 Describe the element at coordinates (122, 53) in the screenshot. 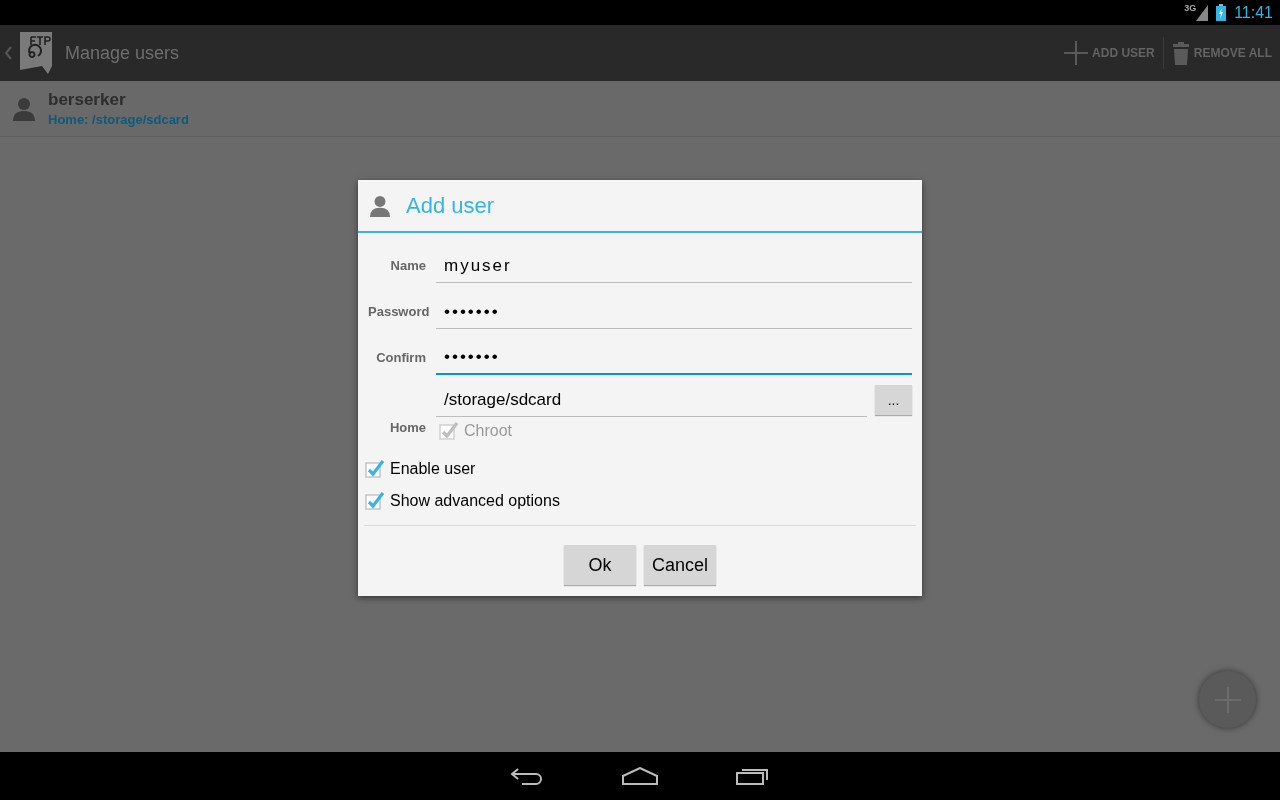

I see `screen-title: Manage users` at that location.